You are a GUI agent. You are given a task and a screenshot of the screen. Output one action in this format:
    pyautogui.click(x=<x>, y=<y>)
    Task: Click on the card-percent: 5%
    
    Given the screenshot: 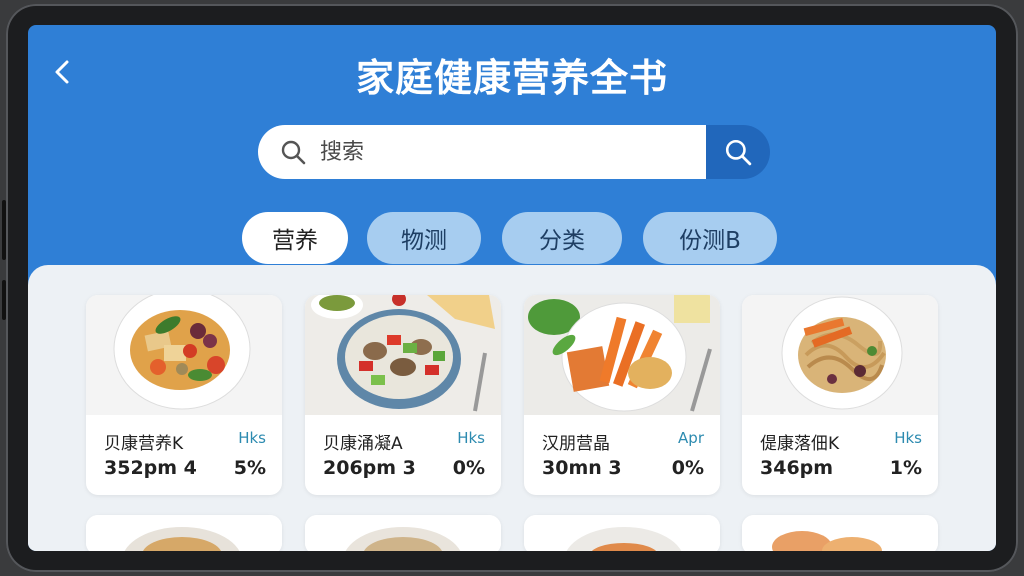 What is the action you would take?
    pyautogui.click(x=249, y=468)
    